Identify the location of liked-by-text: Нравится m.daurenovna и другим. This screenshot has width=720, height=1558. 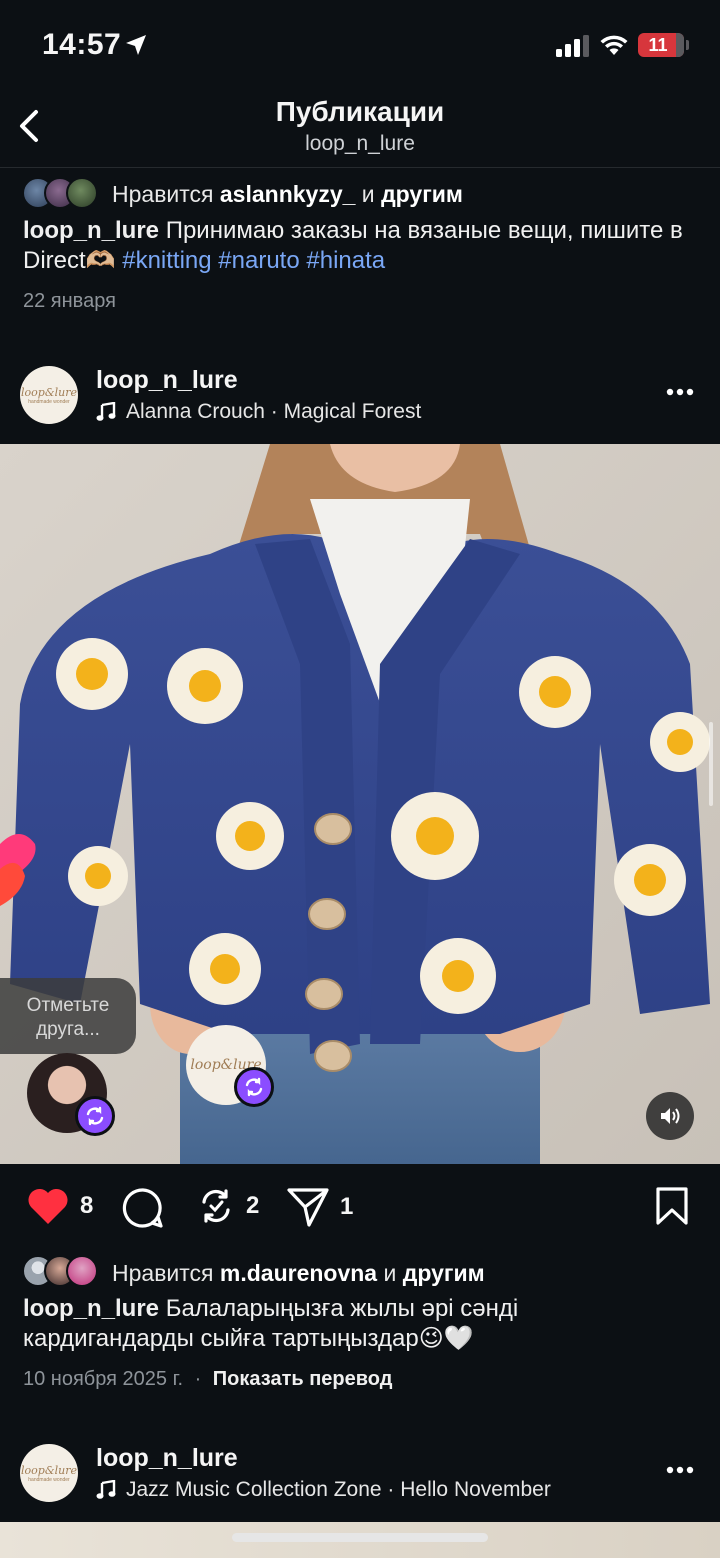
(298, 1273).